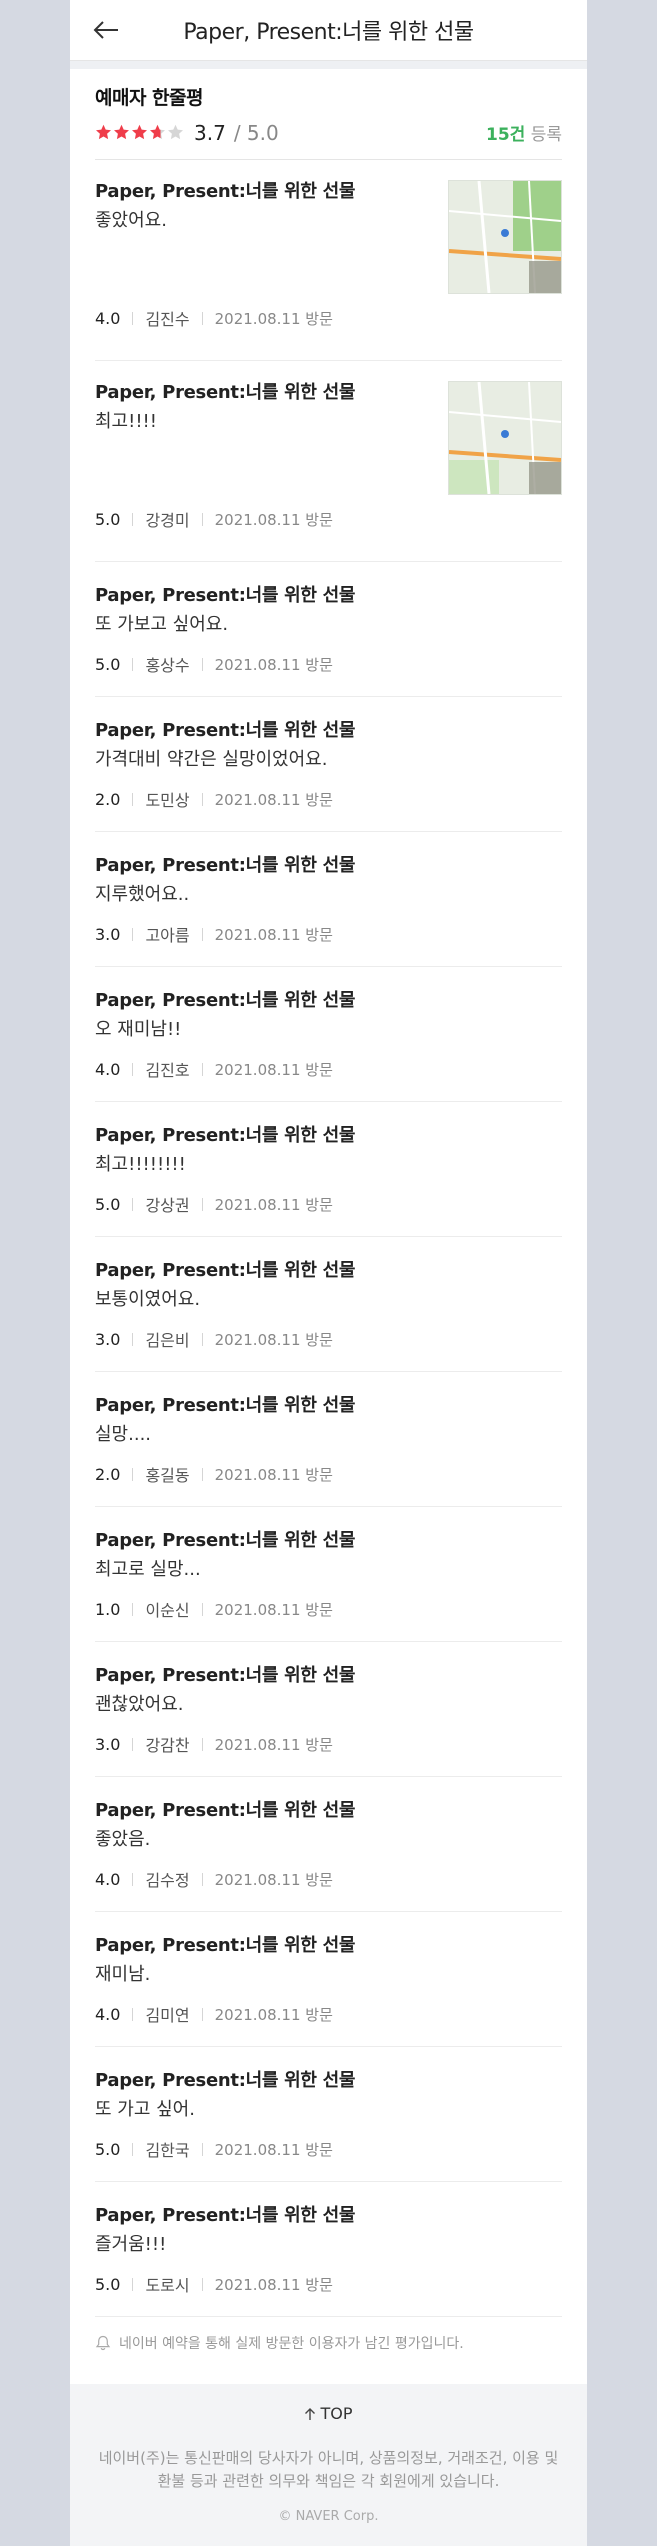 This screenshot has width=657, height=2546. What do you see at coordinates (328, 438) in the screenshot?
I see `review-body: Paper, Present:너를 위한 선물 최고!!!!` at bounding box center [328, 438].